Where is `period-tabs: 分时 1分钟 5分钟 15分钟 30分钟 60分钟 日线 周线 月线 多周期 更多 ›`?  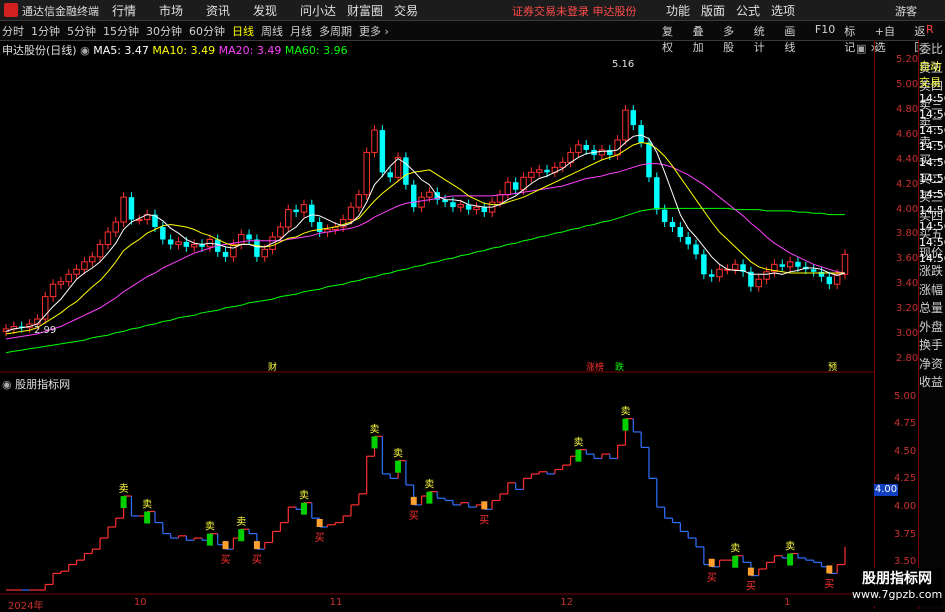 period-tabs: 分时 1分钟 5分钟 15分钟 30分钟 60分钟 日线 周线 月线 多周期 更多 › is located at coordinates (199, 31).